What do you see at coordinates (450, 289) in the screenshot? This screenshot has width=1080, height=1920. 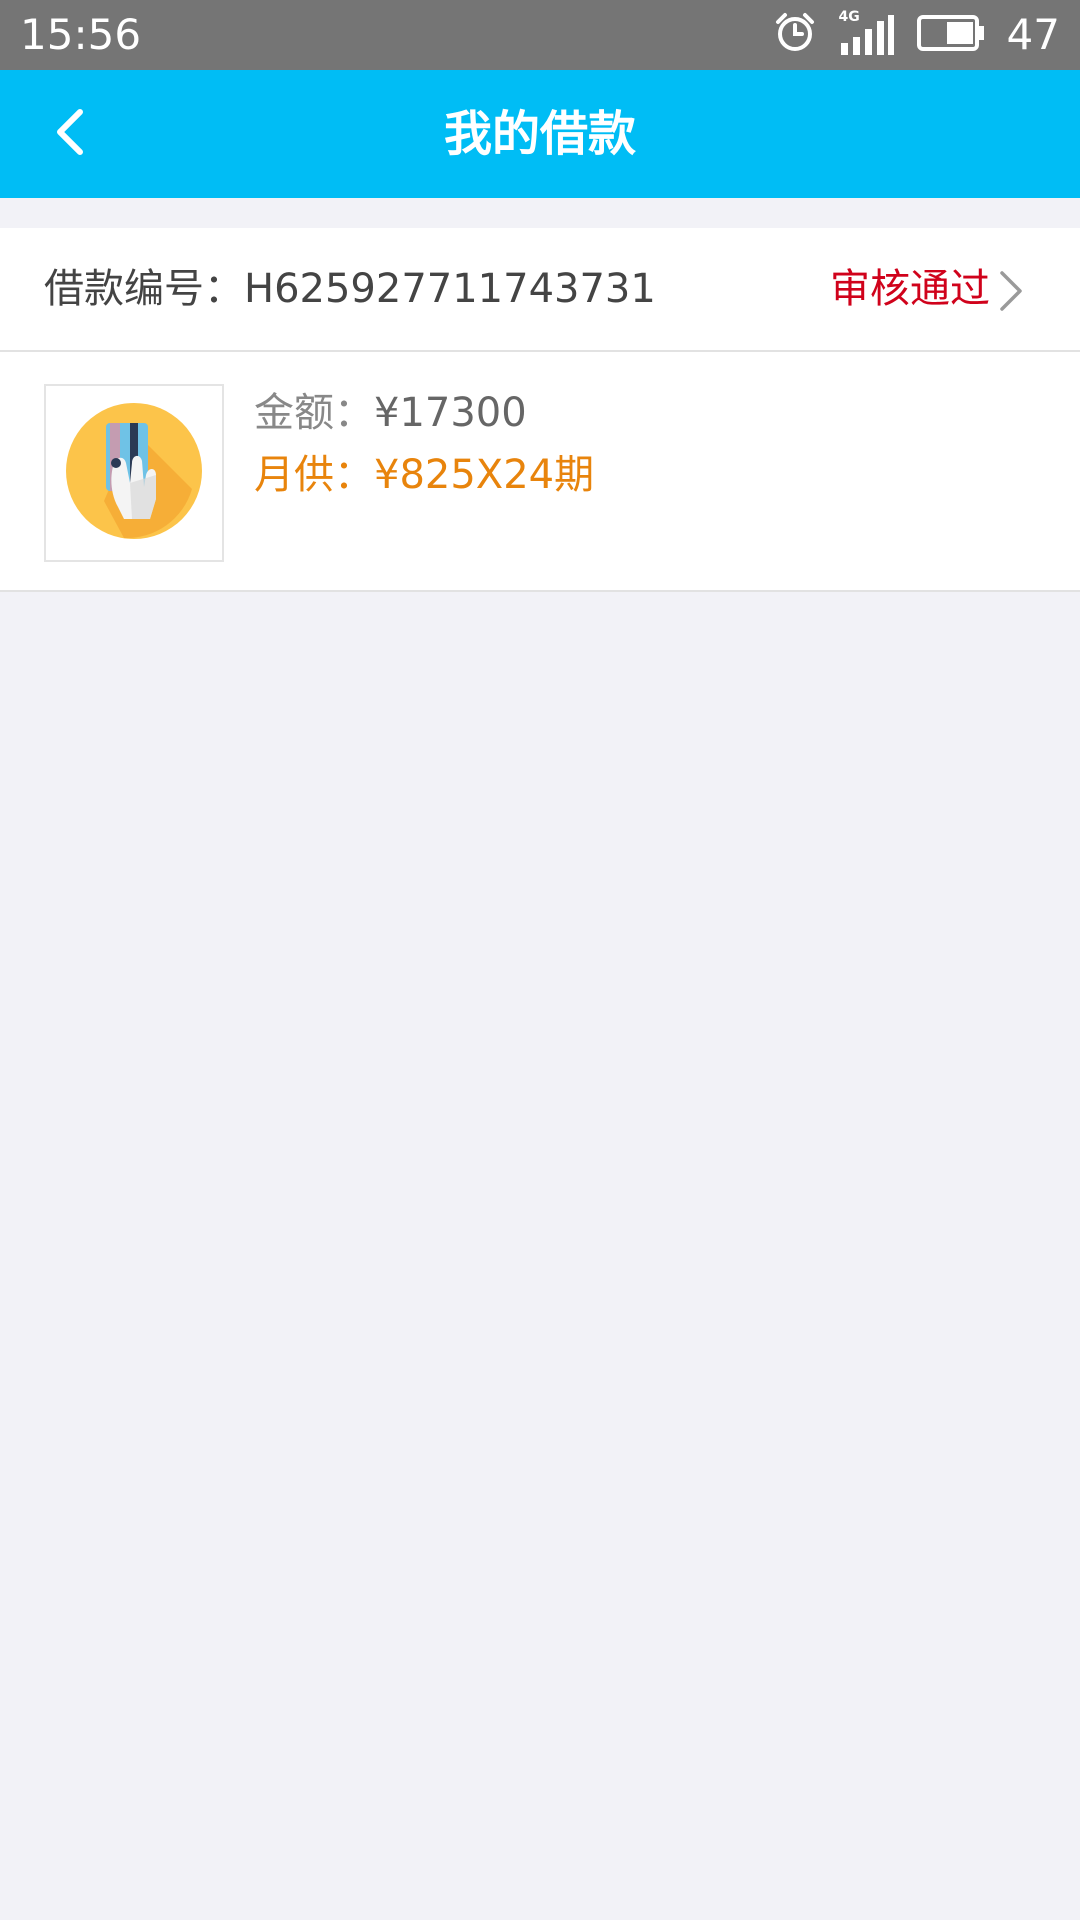 I see `loan-number-value: H625927711743731` at bounding box center [450, 289].